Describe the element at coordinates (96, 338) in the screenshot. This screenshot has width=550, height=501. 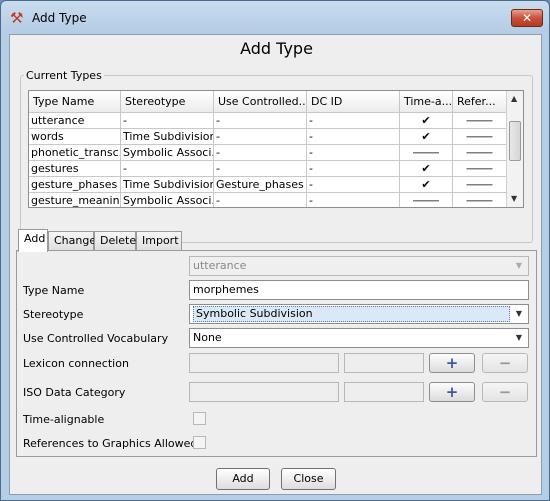
I see `controlled-vocabulary-label: Use Controlled Vocabulary` at that location.